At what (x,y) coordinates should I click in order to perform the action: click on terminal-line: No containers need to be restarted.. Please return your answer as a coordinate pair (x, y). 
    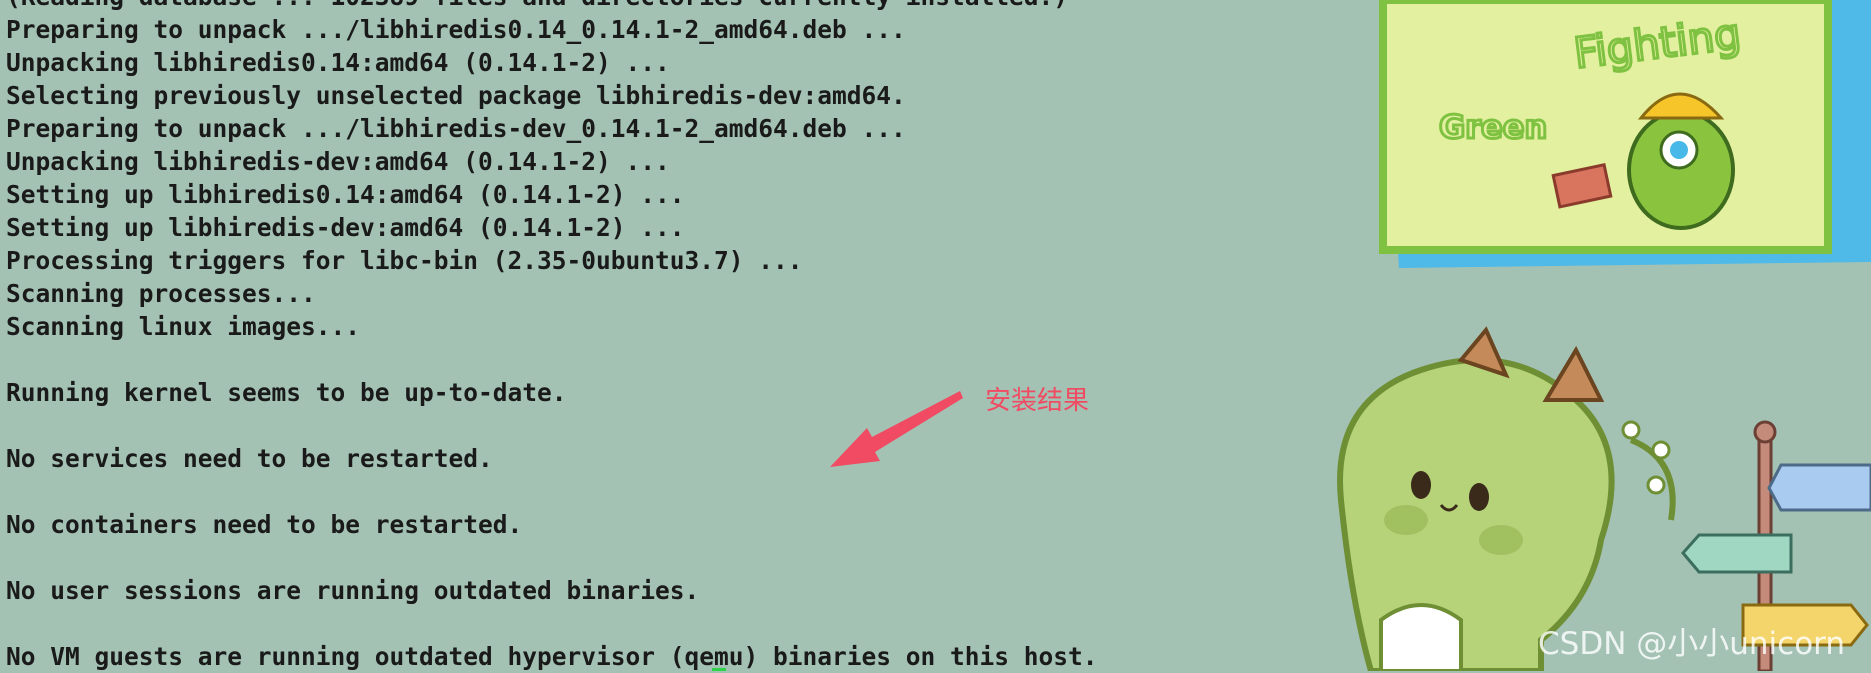
    Looking at the image, I should click on (264, 524).